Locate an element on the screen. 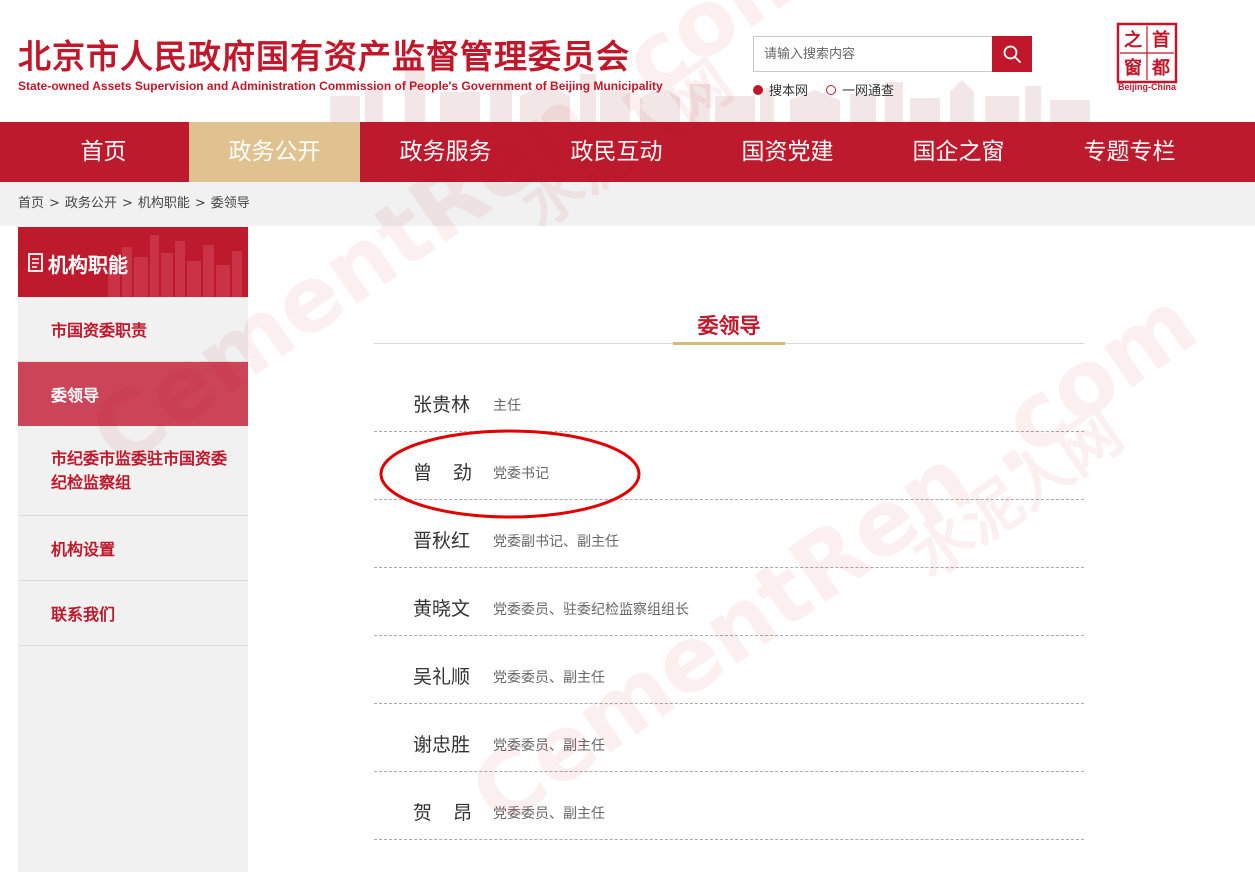  sidebar-item-duties: 市国资委职责 is located at coordinates (133, 329).